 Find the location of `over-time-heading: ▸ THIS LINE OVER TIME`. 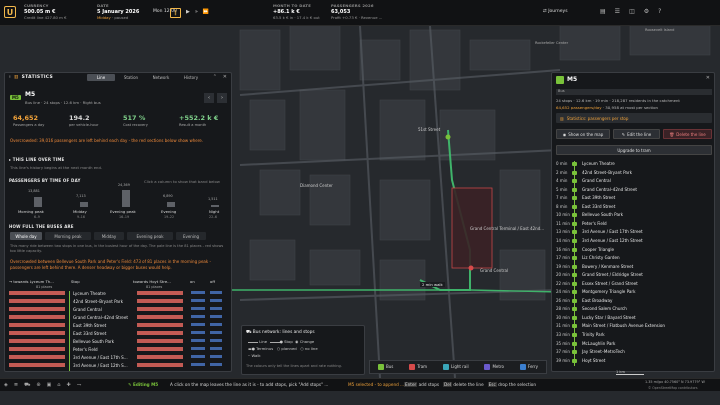

over-time-heading: ▸ THIS LINE OVER TIME is located at coordinates (36, 159).